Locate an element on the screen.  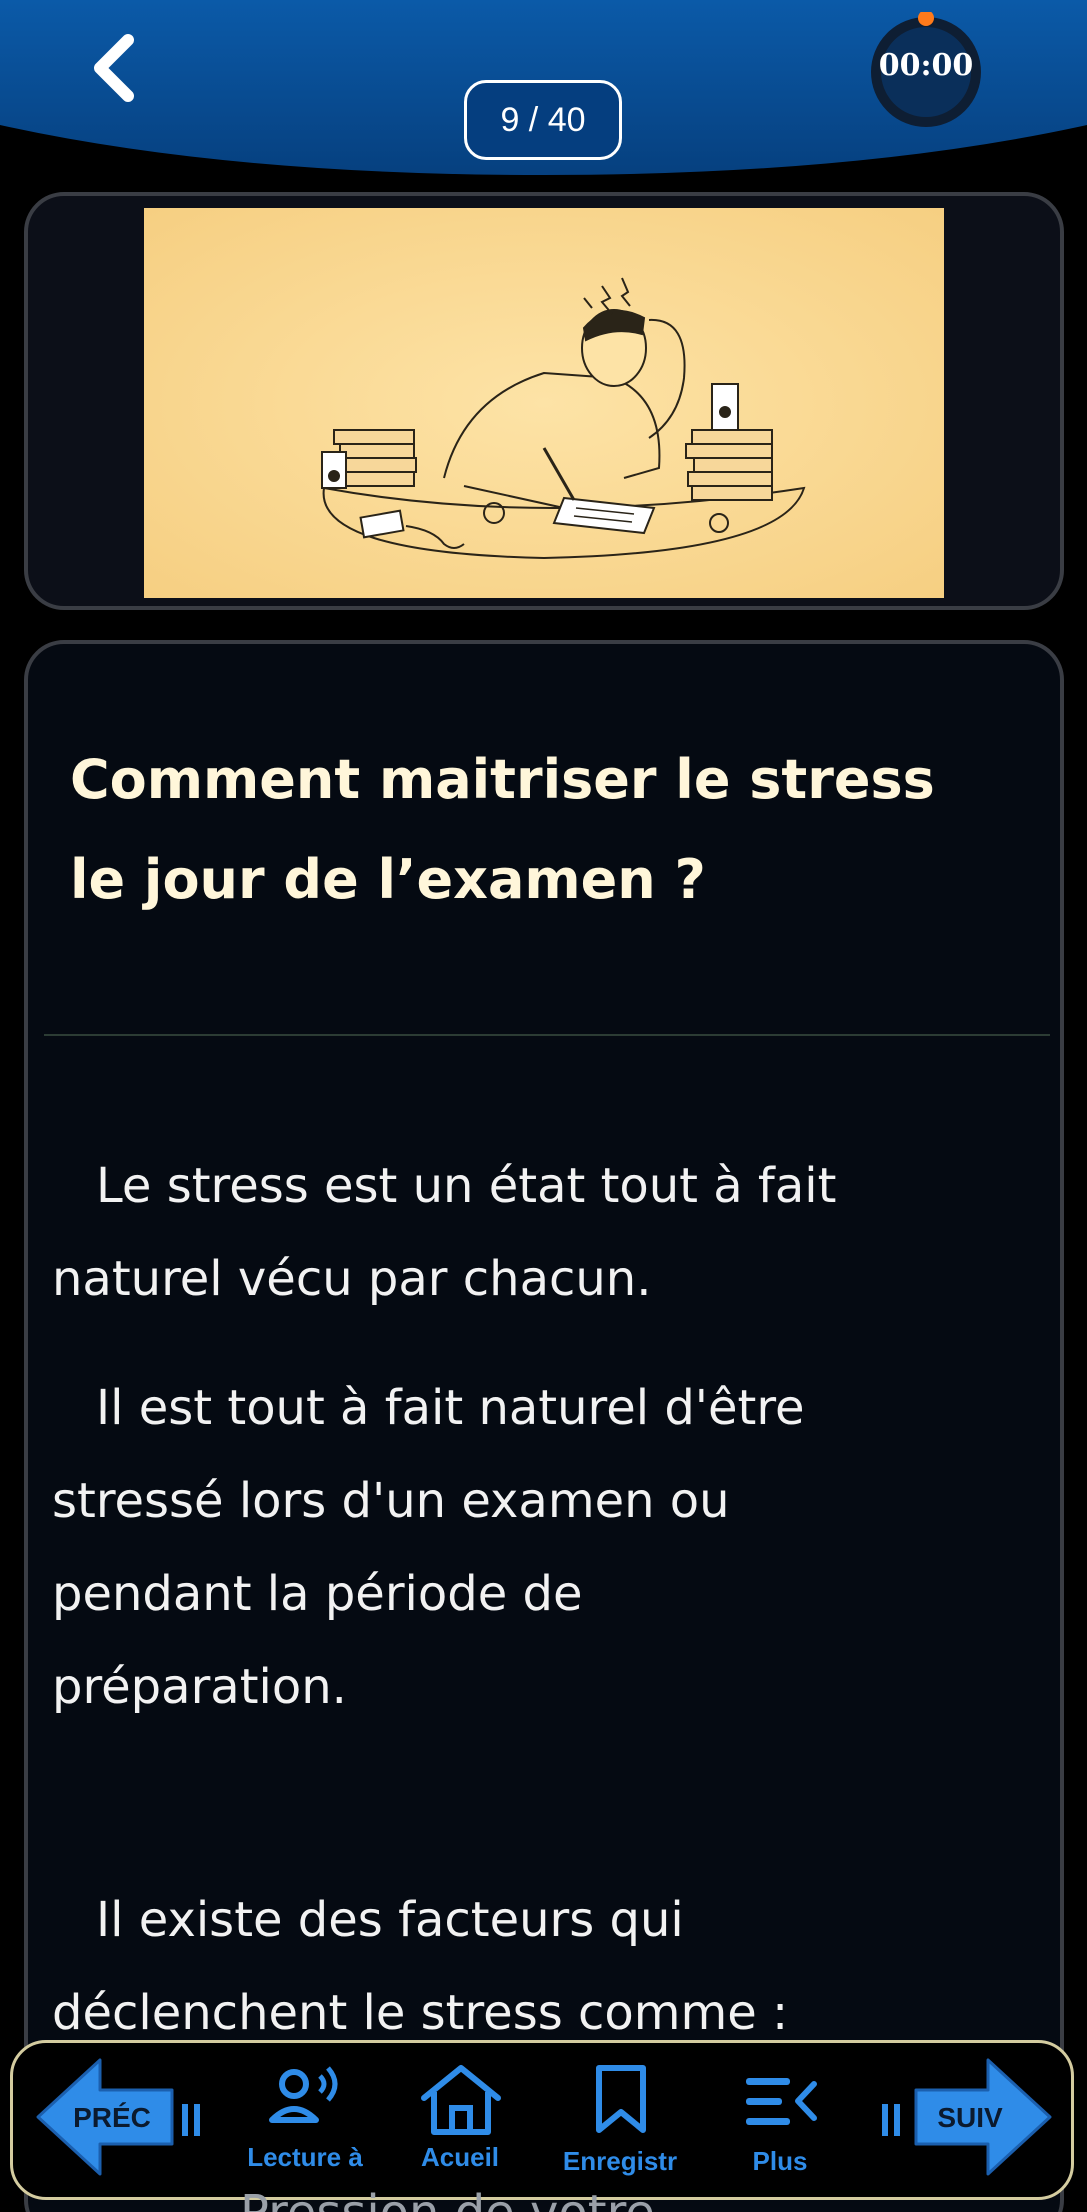
paragraph-continuation: Pression de votre is located at coordinates (540, 2198).